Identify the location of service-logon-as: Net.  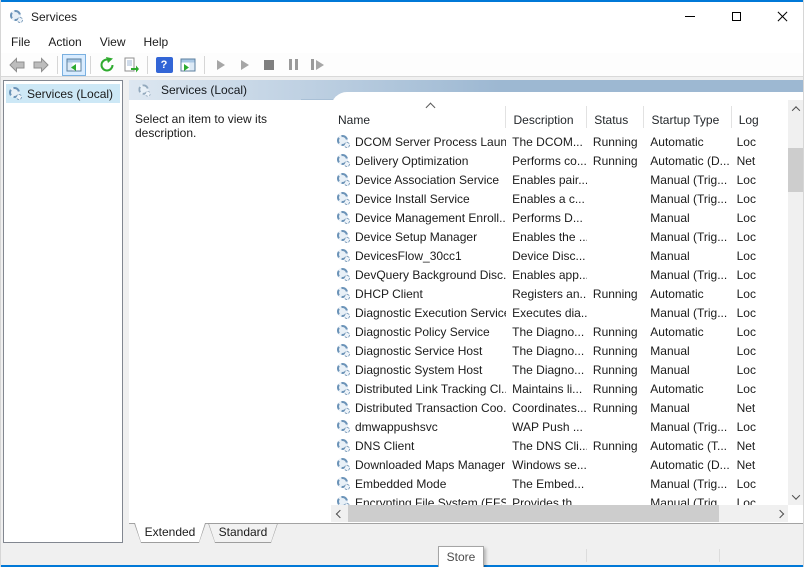
(746, 407).